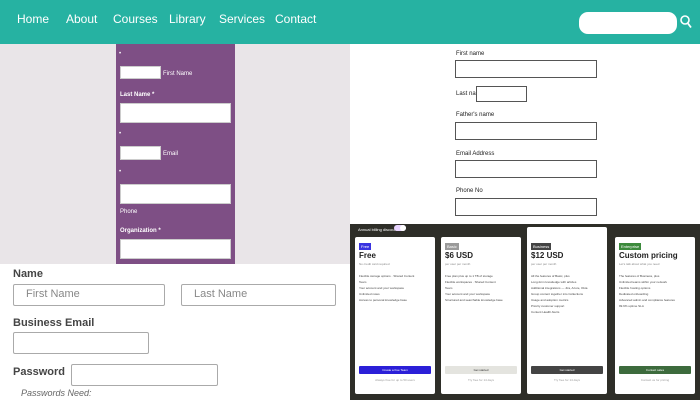 The image size is (700, 400). Describe the element at coordinates (171, 154) in the screenshot. I see `email-label: Email` at that location.